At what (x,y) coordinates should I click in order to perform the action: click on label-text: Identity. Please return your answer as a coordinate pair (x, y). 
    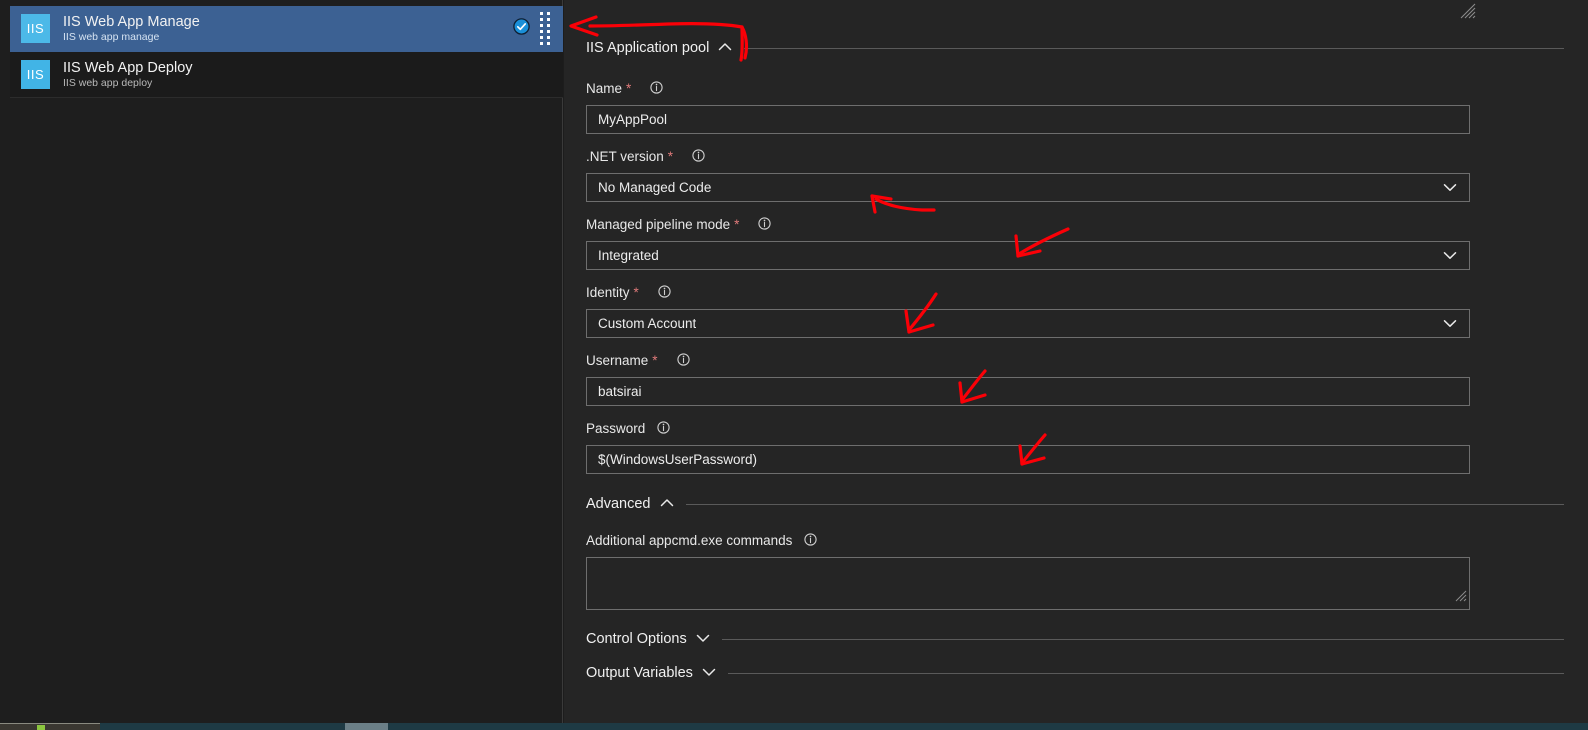
    Looking at the image, I should click on (608, 292).